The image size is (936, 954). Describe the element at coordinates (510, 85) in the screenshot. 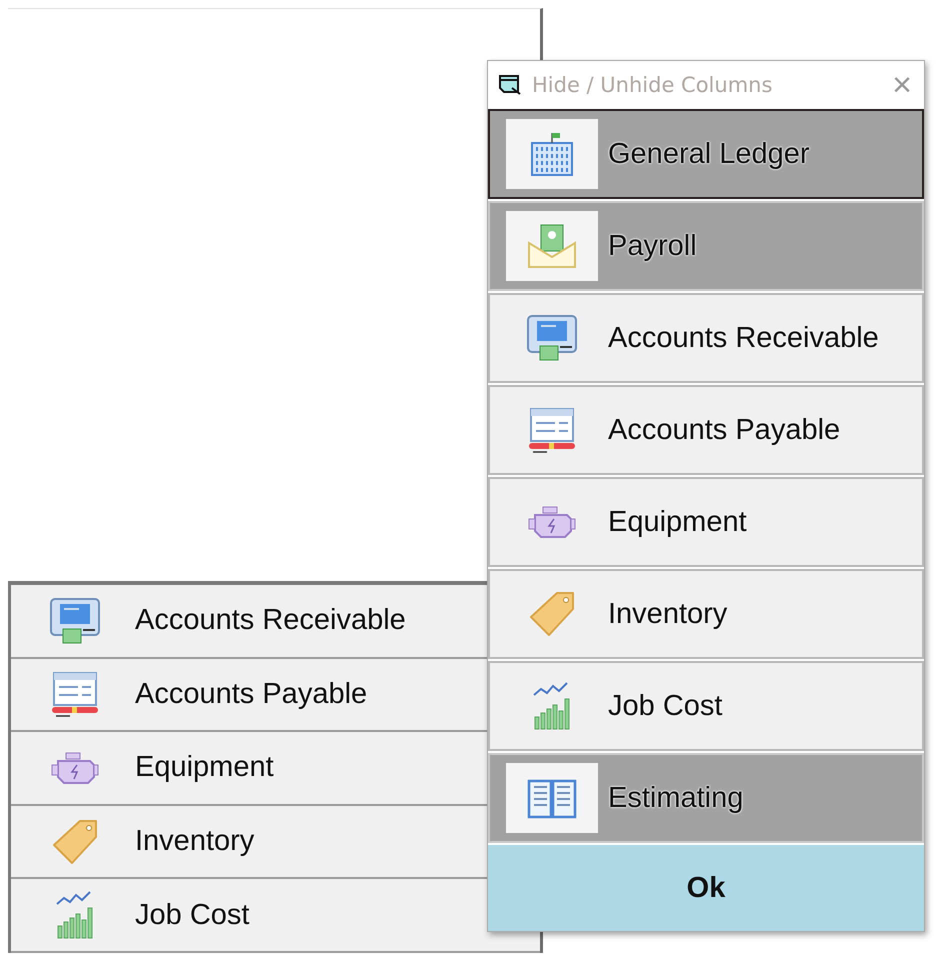

I see `window-icon` at that location.